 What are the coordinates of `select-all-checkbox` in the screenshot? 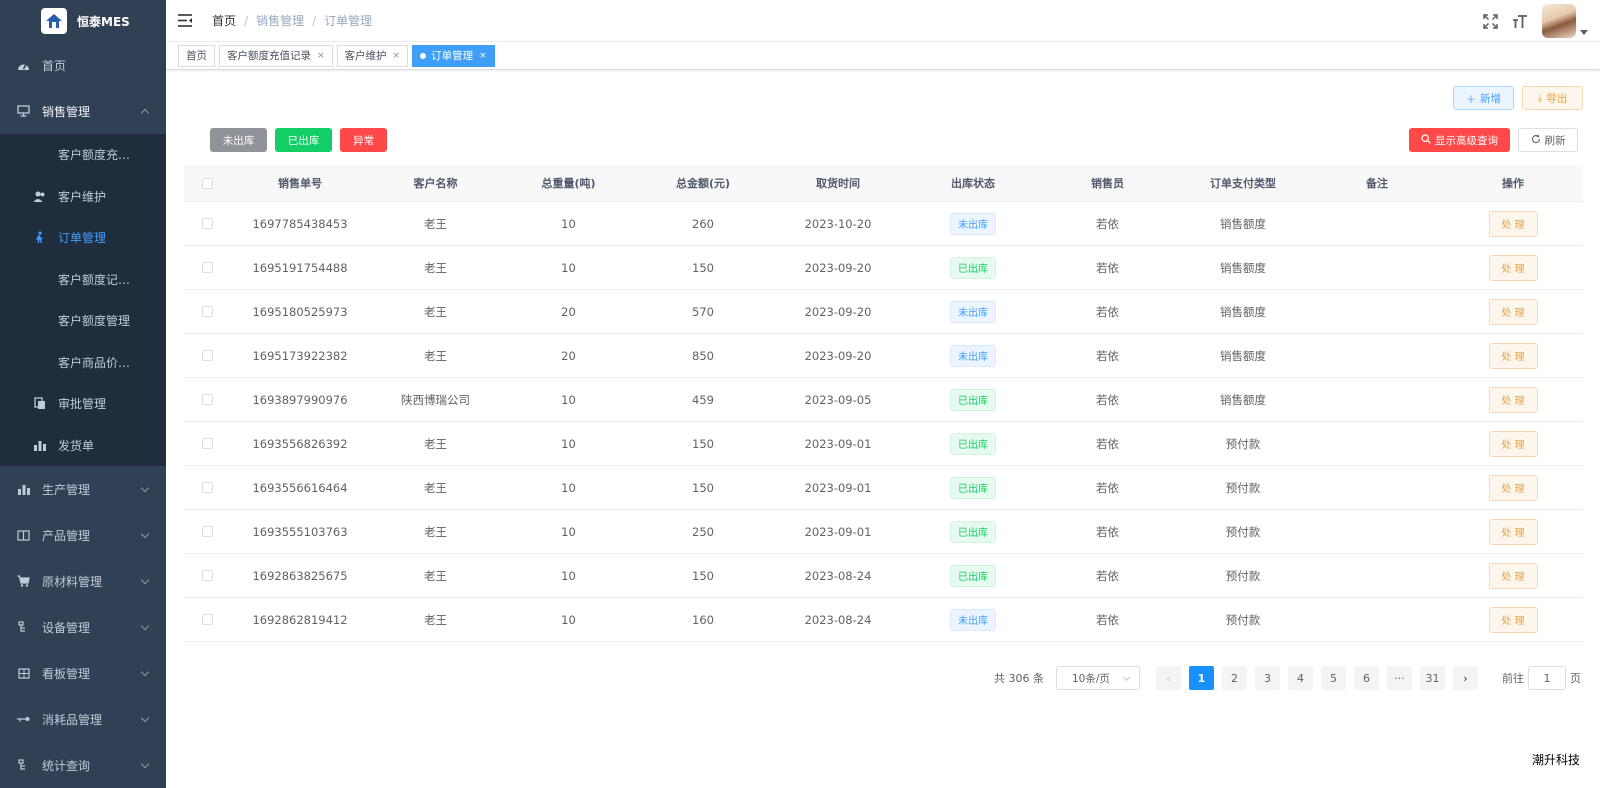 It's located at (207, 183).